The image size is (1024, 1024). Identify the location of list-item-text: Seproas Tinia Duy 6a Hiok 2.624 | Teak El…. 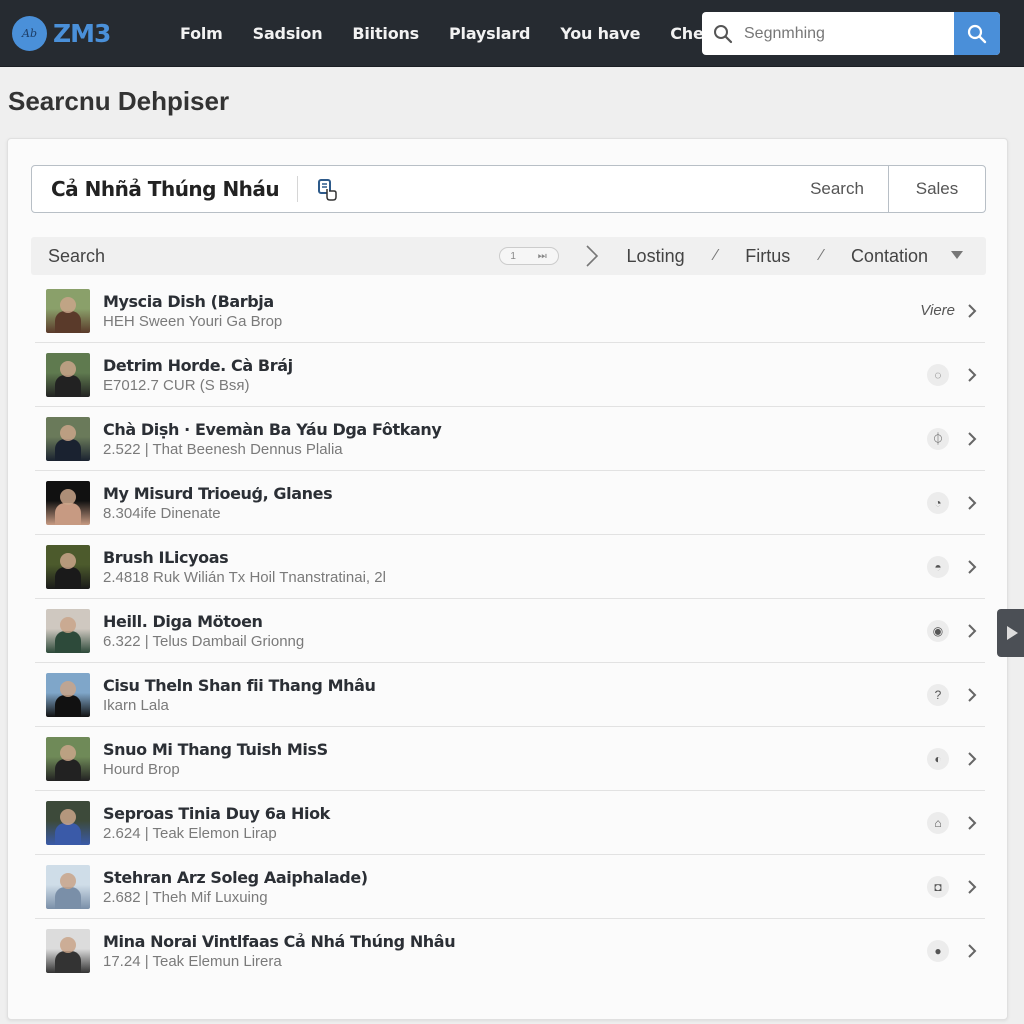
(515, 823).